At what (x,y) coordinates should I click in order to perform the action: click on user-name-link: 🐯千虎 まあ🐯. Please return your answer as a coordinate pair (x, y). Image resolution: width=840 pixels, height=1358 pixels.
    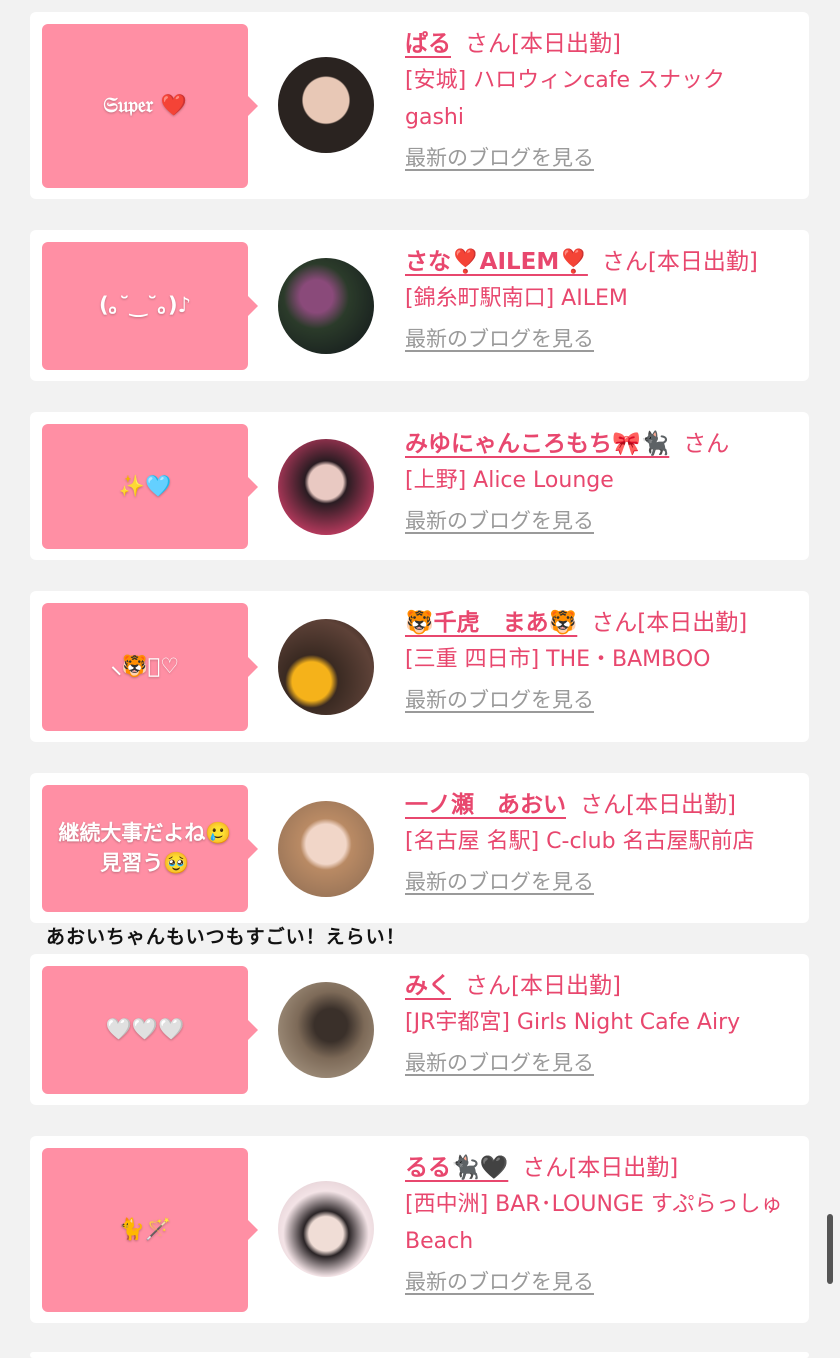
    Looking at the image, I should click on (491, 623).